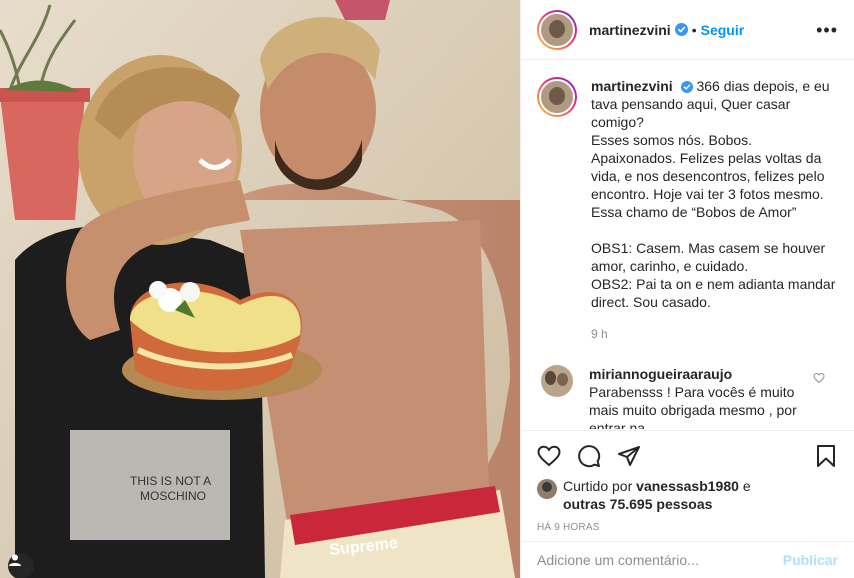 The height and width of the screenshot is (578, 854). Describe the element at coordinates (827, 30) in the screenshot. I see `more-options-icon: •••` at that location.